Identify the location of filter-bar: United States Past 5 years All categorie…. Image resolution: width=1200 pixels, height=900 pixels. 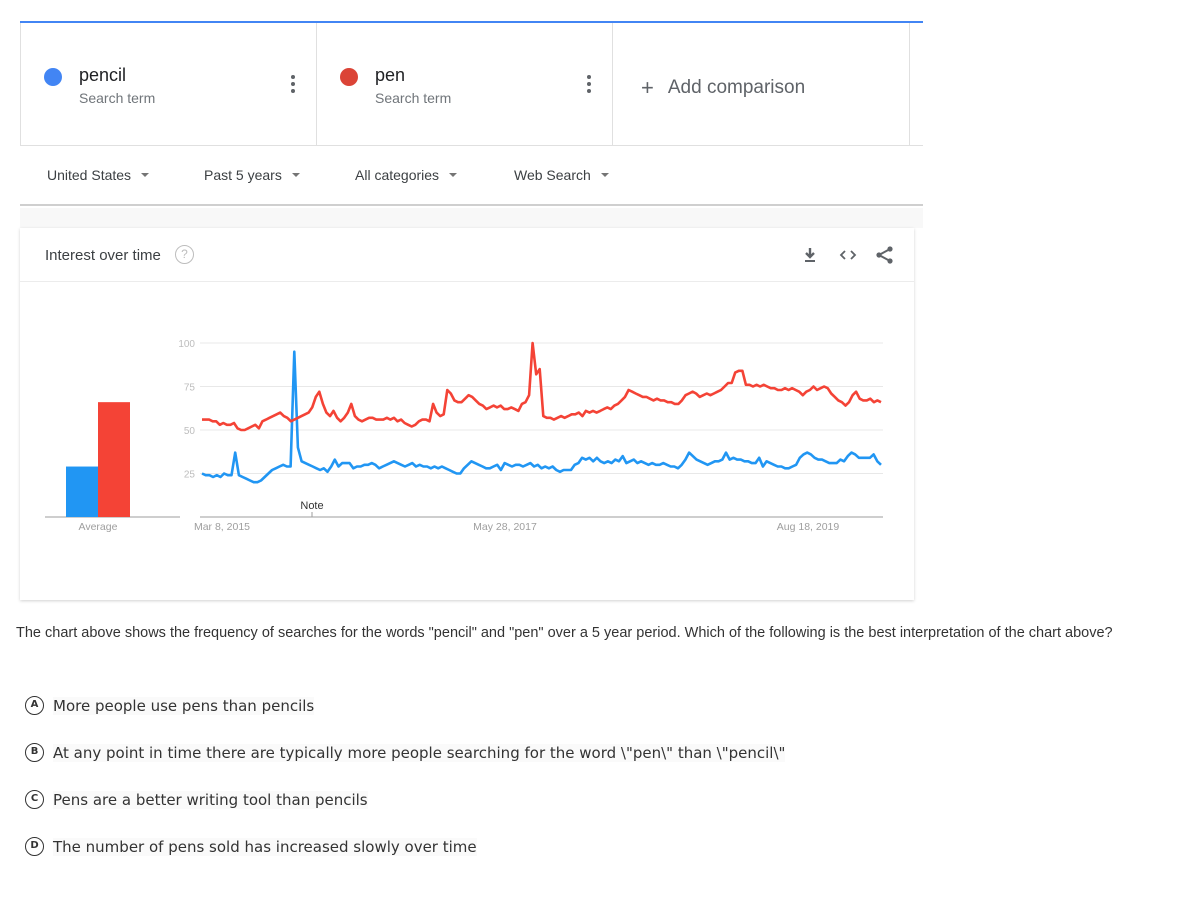
(471, 176).